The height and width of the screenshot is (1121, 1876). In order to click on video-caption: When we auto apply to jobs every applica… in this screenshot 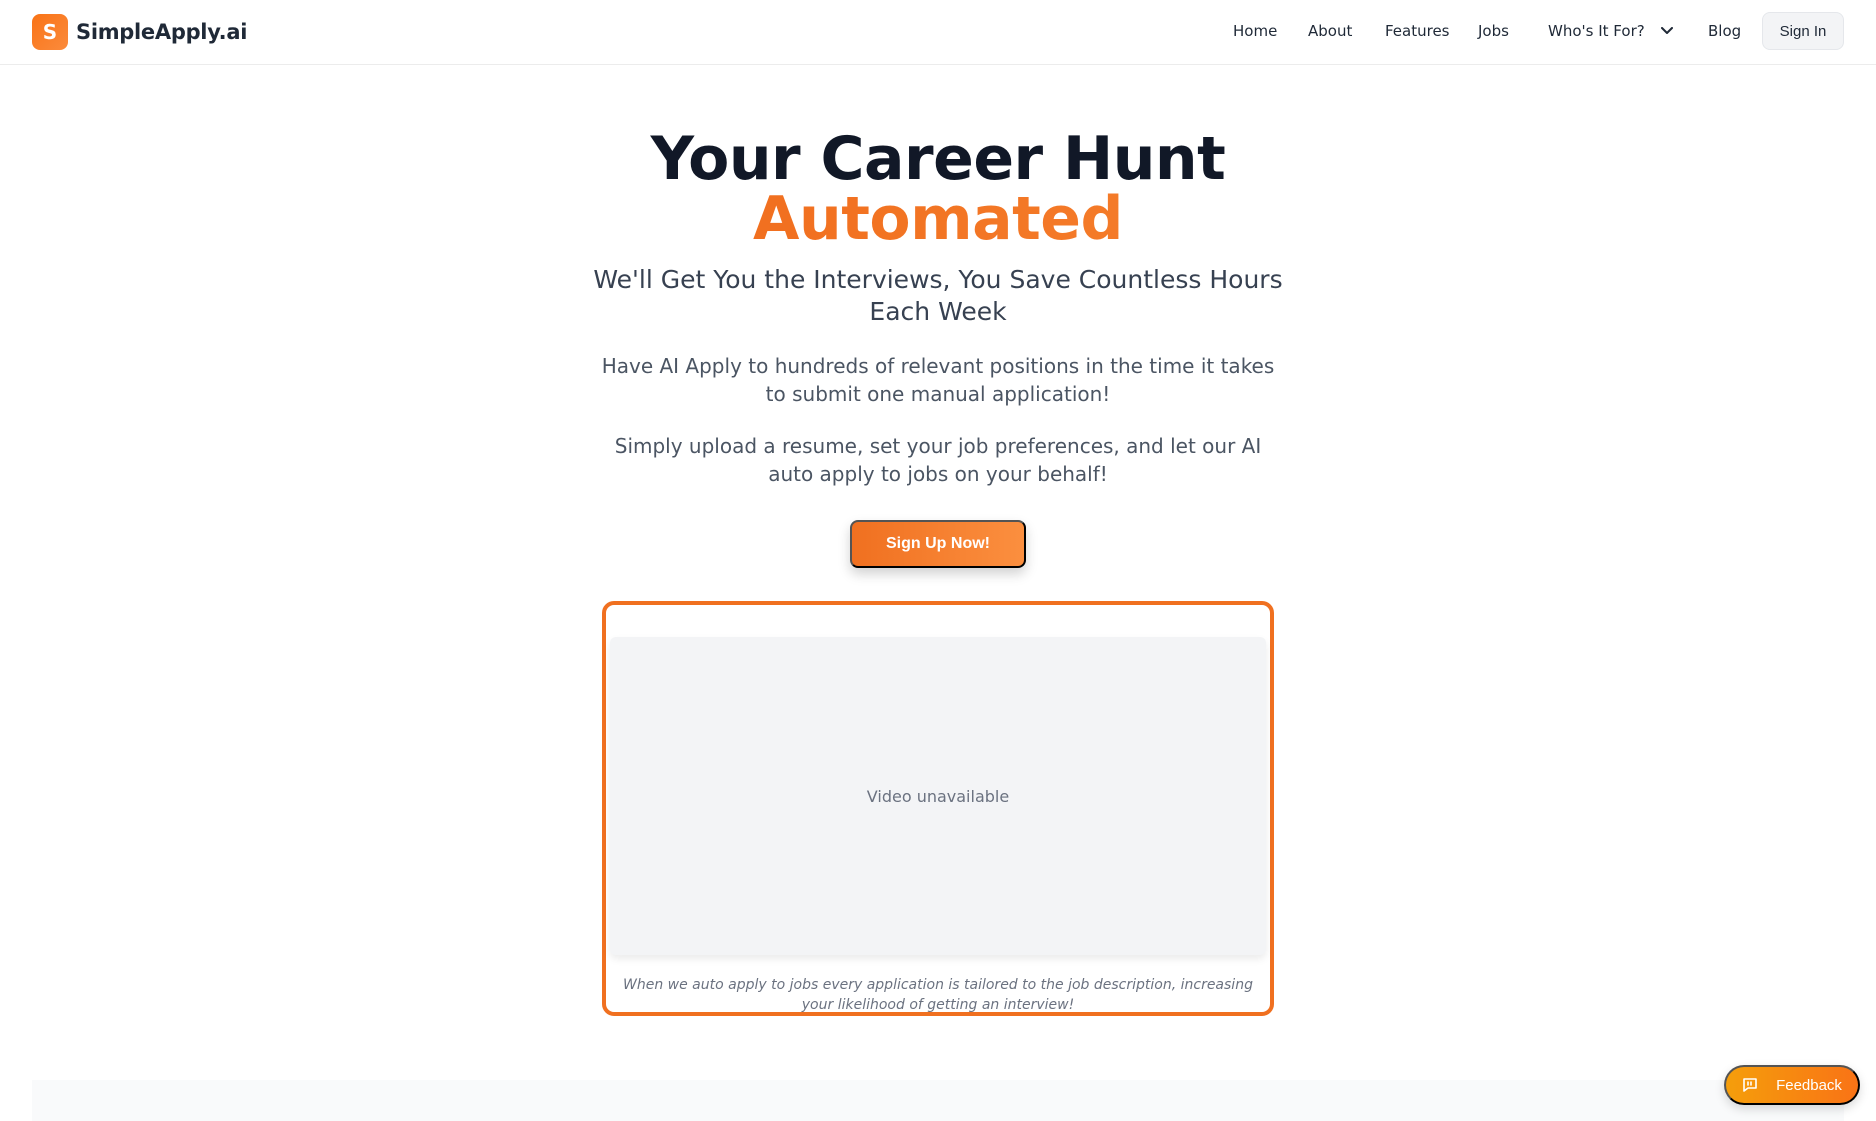, I will do `click(938, 995)`.